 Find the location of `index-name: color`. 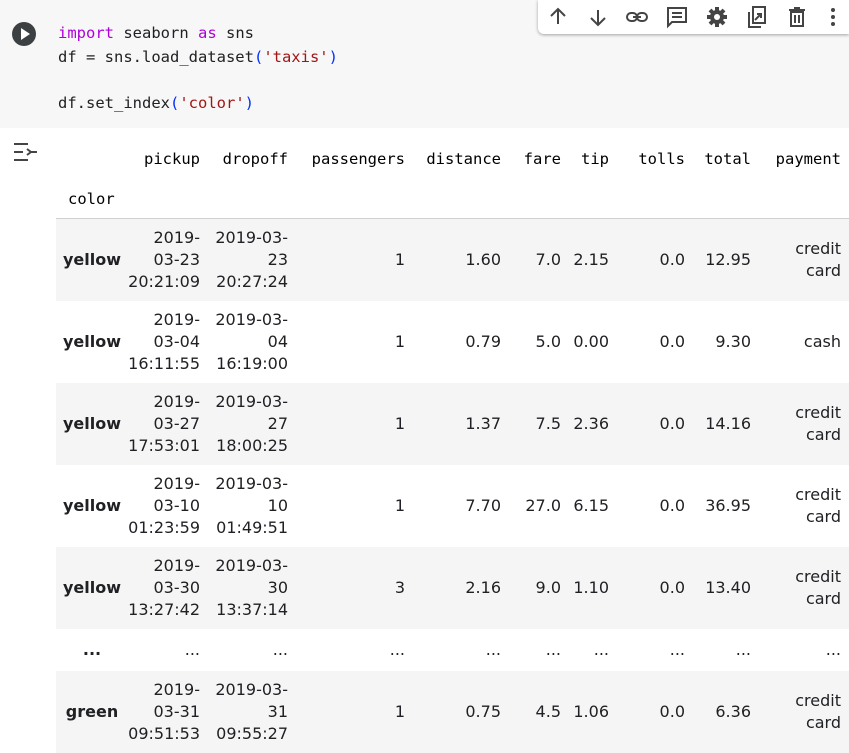

index-name: color is located at coordinates (92, 199).